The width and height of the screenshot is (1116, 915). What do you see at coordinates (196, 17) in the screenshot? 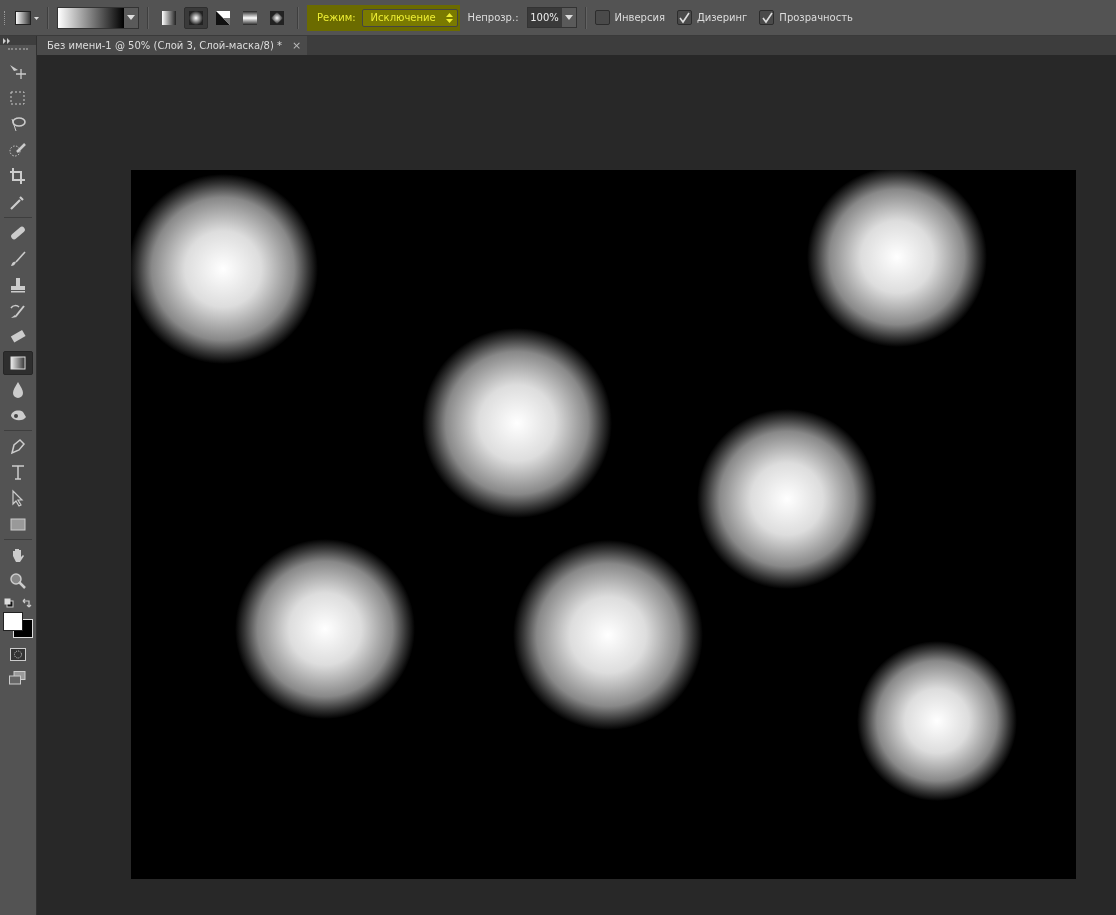
I see `radial-gradient-button` at bounding box center [196, 17].